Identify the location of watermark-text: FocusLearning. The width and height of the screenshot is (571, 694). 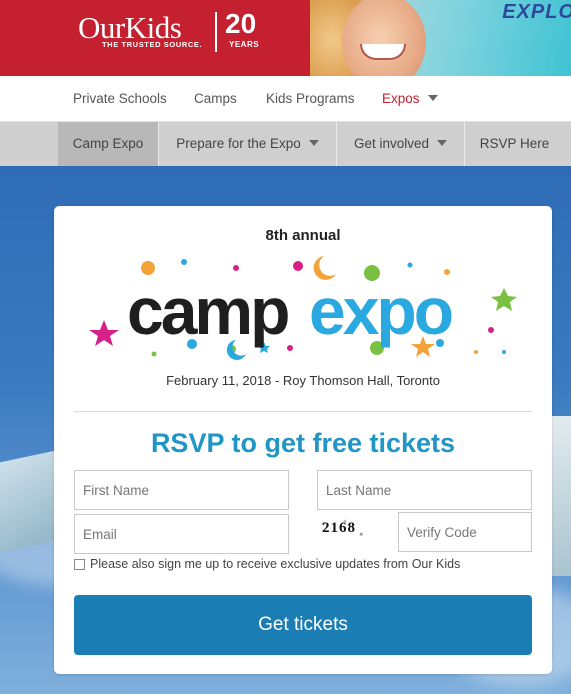
(506, 664).